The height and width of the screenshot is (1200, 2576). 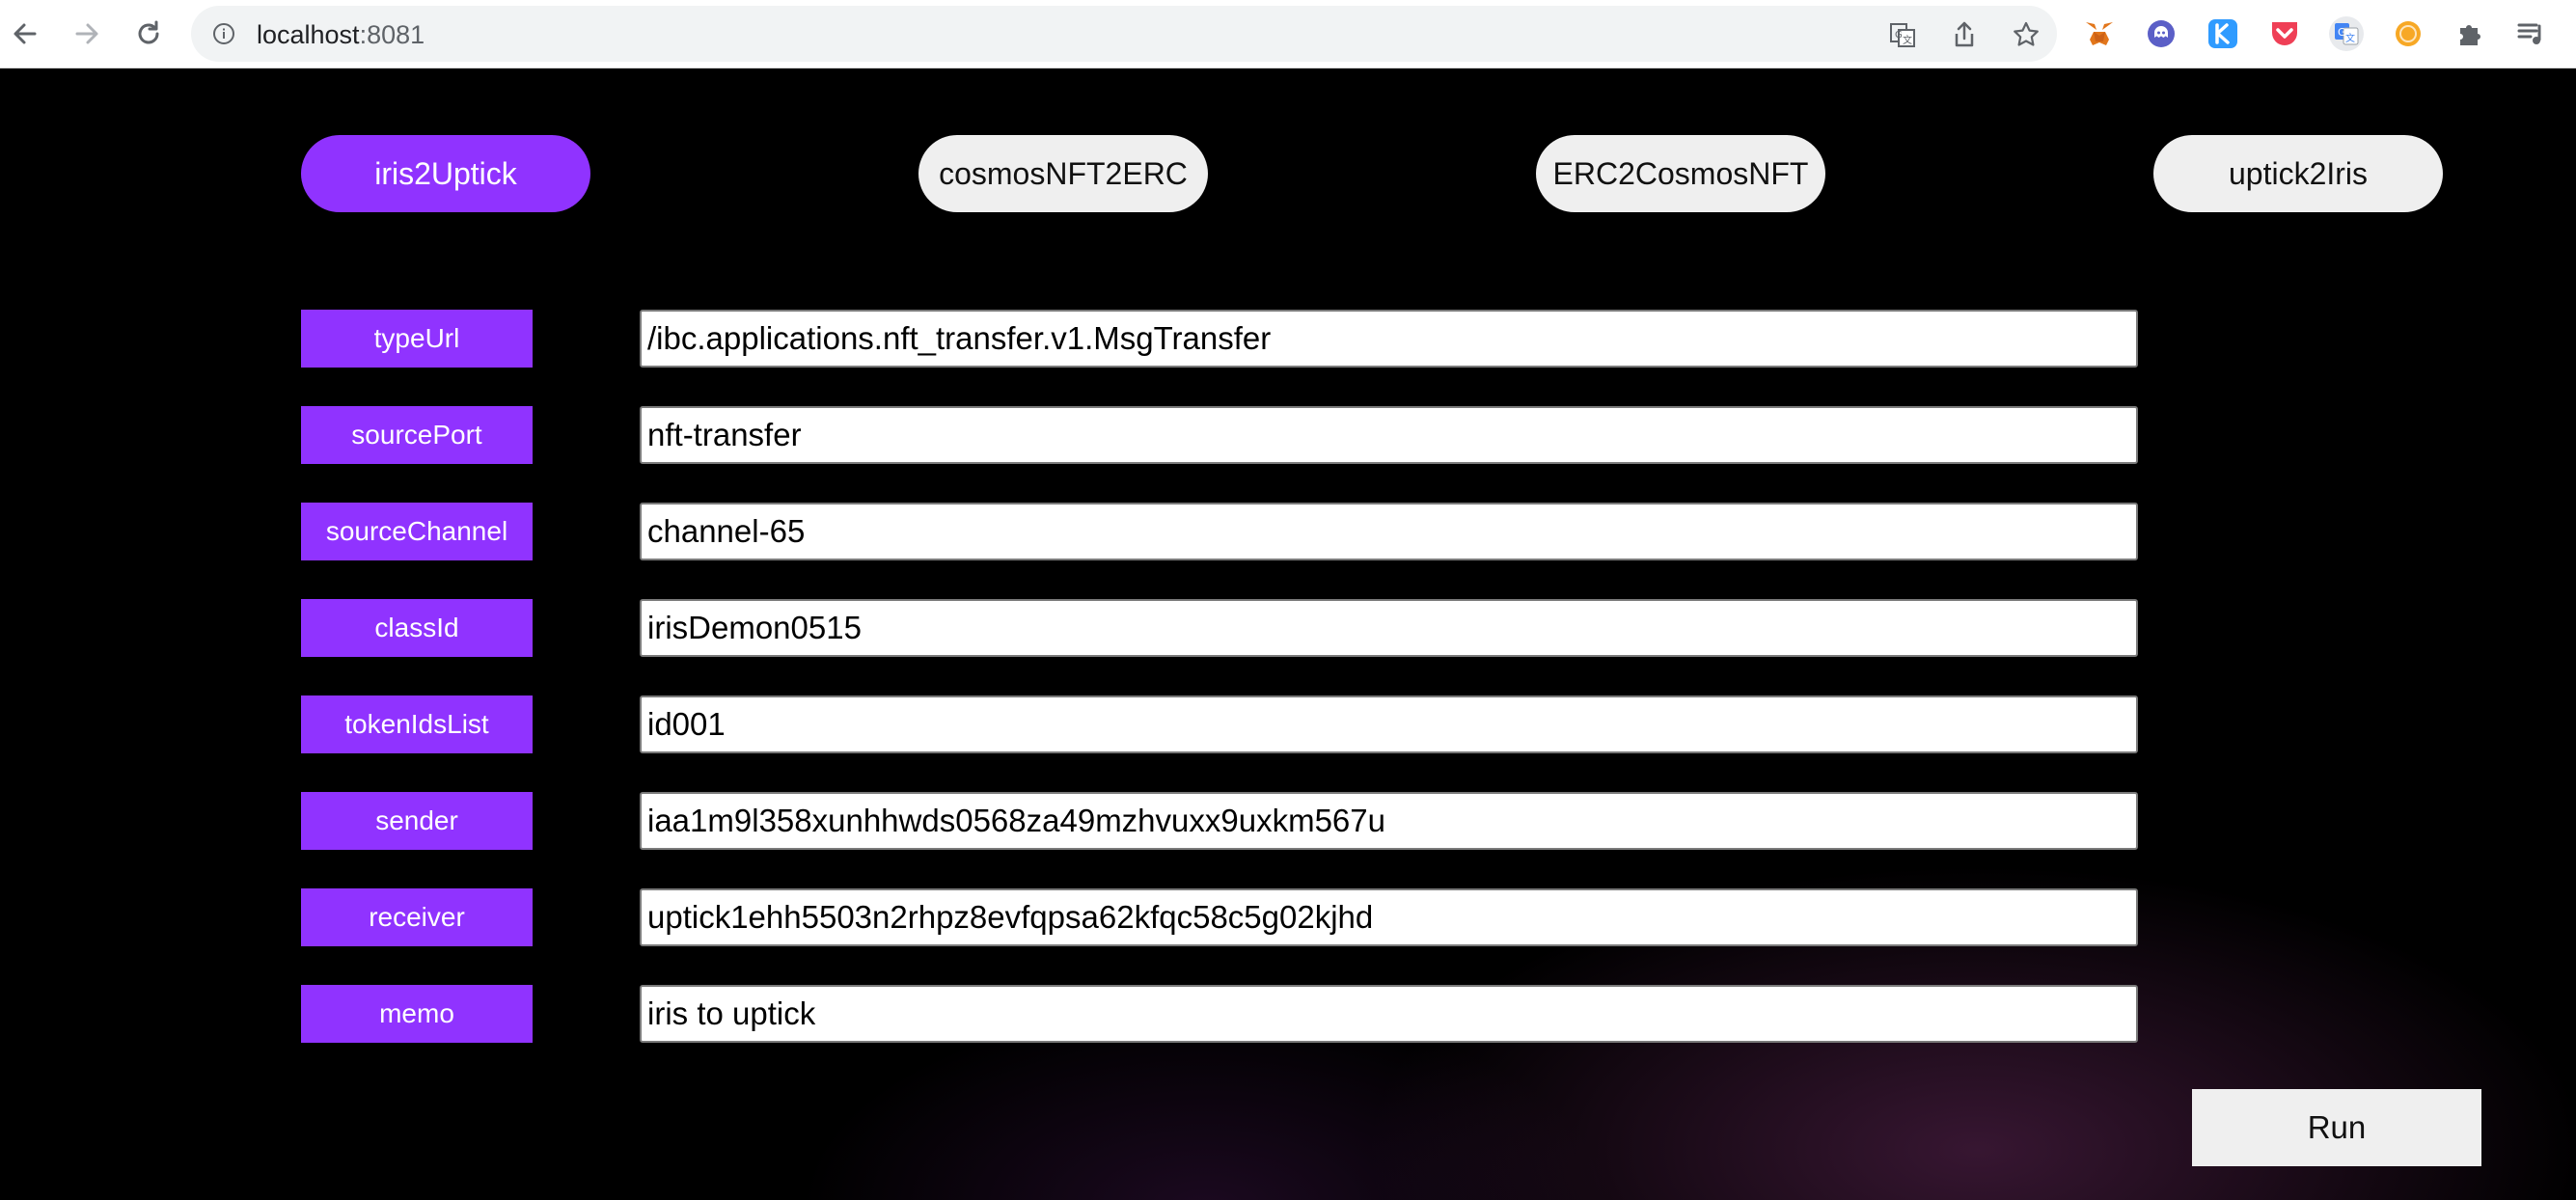 What do you see at coordinates (1389, 628) in the screenshot?
I see `classid-input` at bounding box center [1389, 628].